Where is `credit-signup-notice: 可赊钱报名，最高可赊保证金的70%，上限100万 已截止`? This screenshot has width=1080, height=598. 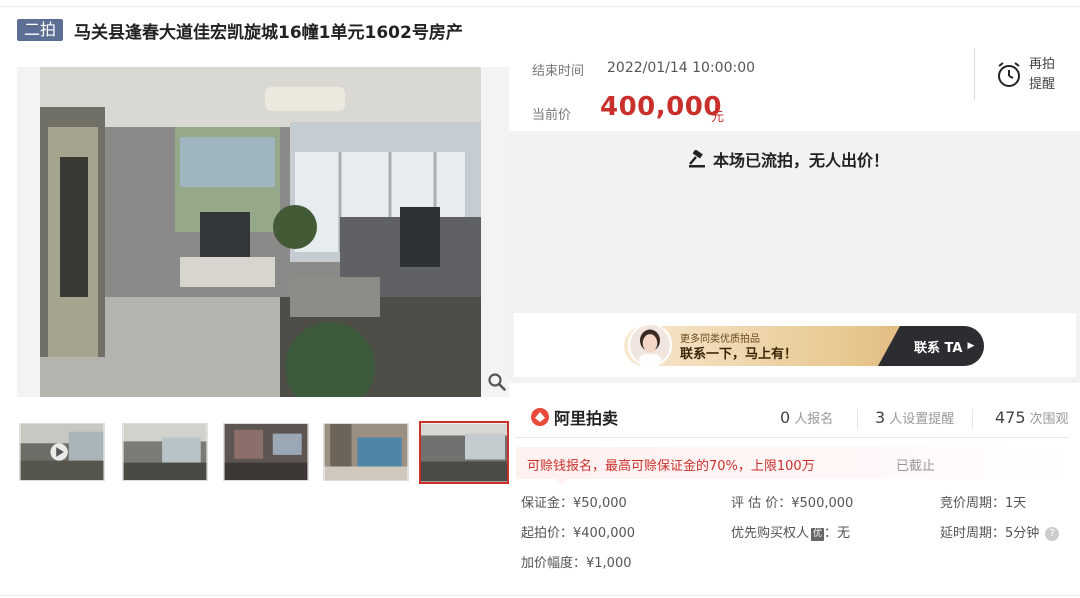
credit-signup-notice: 可赊钱报名，最高可赊保证金的70%，上限100万 已截止 is located at coordinates (792, 466).